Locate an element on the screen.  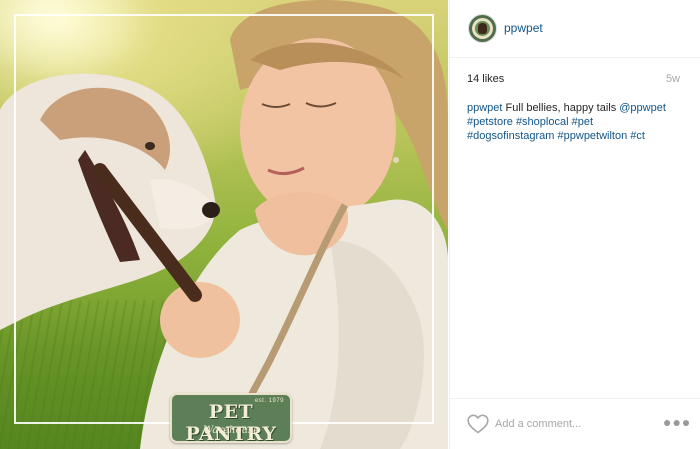
post-footer: ●●● is located at coordinates (575, 423).